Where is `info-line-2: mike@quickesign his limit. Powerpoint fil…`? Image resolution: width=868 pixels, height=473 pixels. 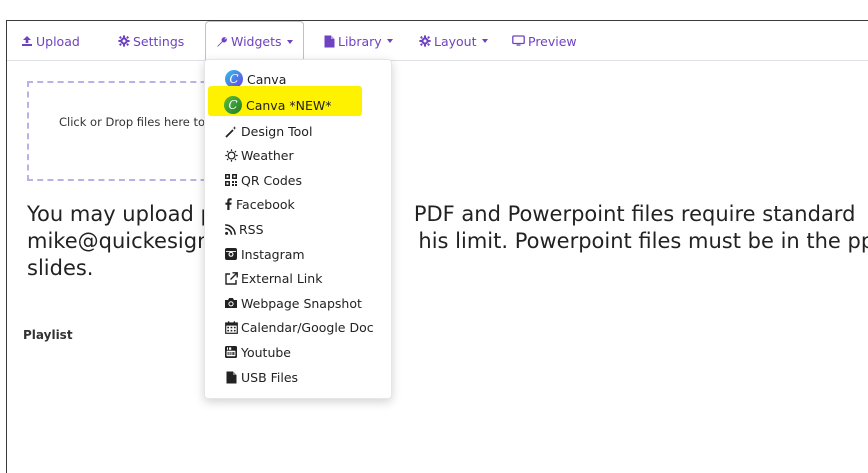
info-line-2: mike@quickesign his limit. Powerpoint fil… is located at coordinates (447, 241).